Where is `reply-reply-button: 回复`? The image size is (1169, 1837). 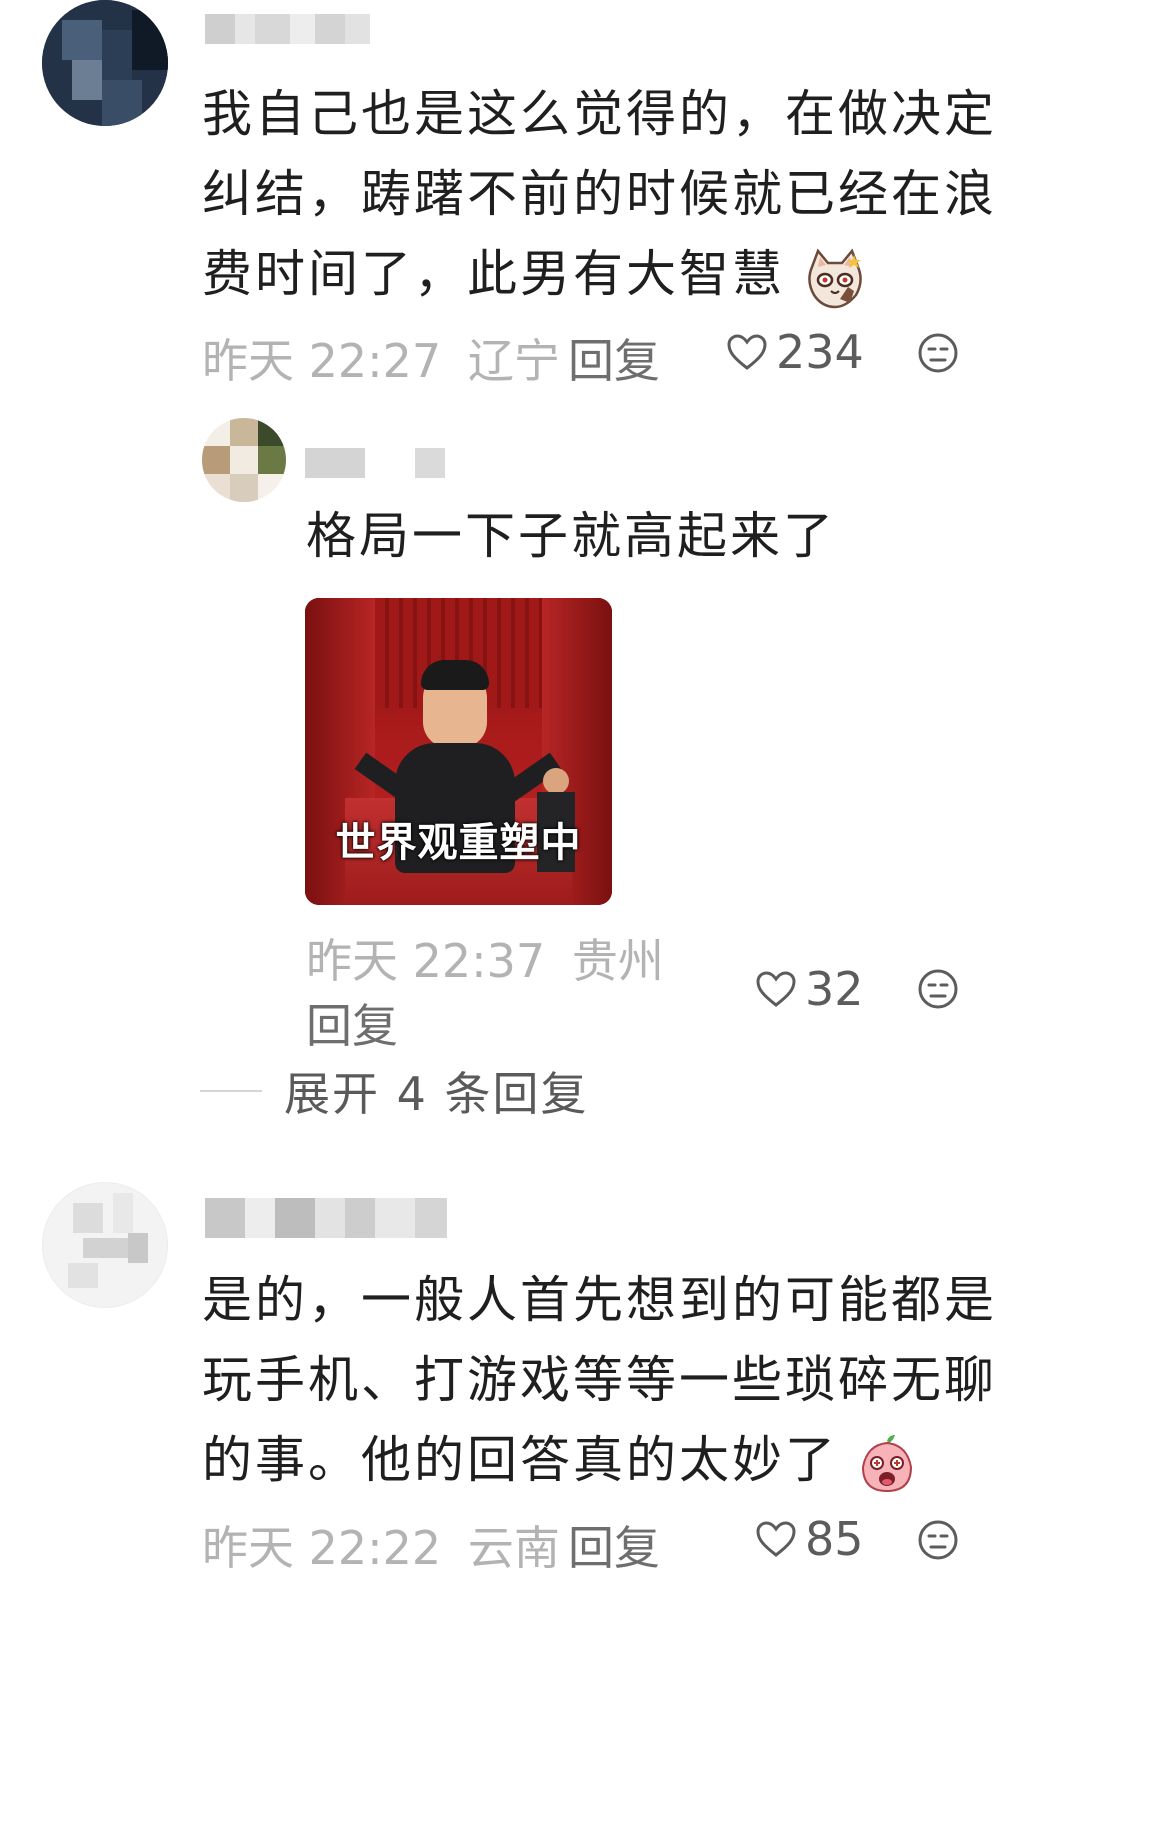
reply-reply-button: 回复 is located at coordinates (352, 1023).